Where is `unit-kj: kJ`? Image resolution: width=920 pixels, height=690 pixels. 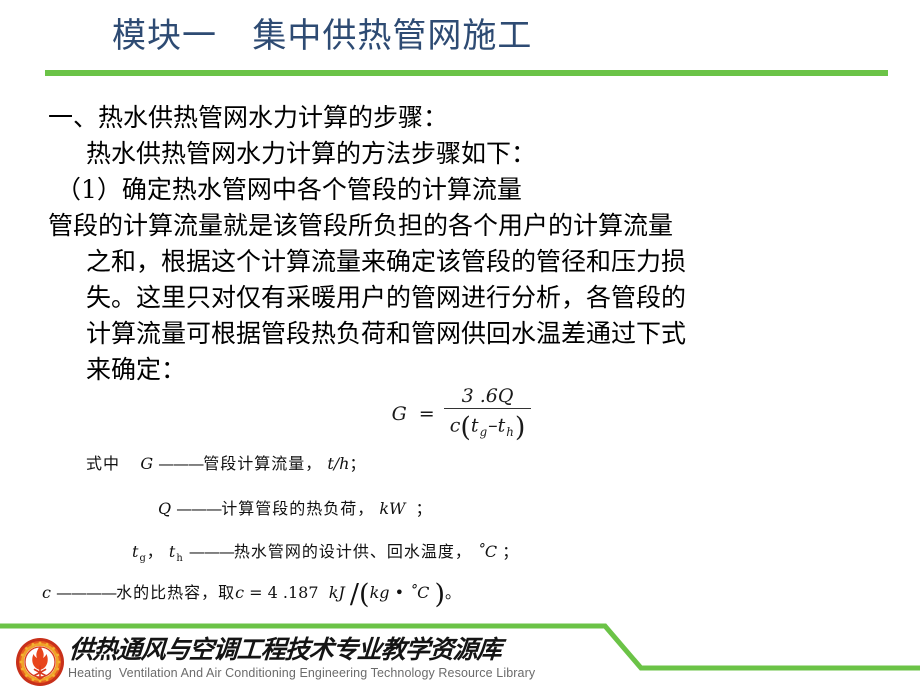
unit-kj: kJ is located at coordinates (336, 592).